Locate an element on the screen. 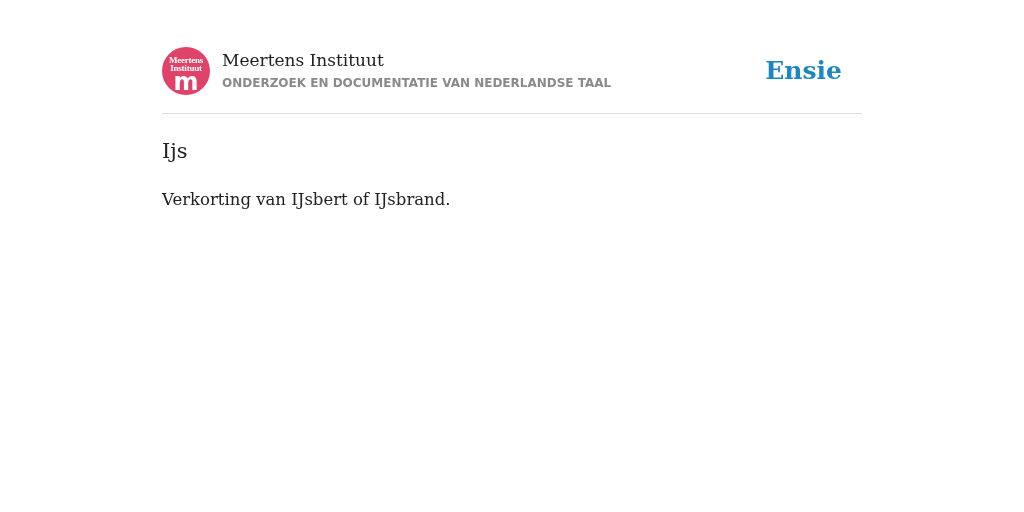 The image size is (1024, 512). entry-definition: Verkorting van IJsbert of IJsbrand. is located at coordinates (307, 199).